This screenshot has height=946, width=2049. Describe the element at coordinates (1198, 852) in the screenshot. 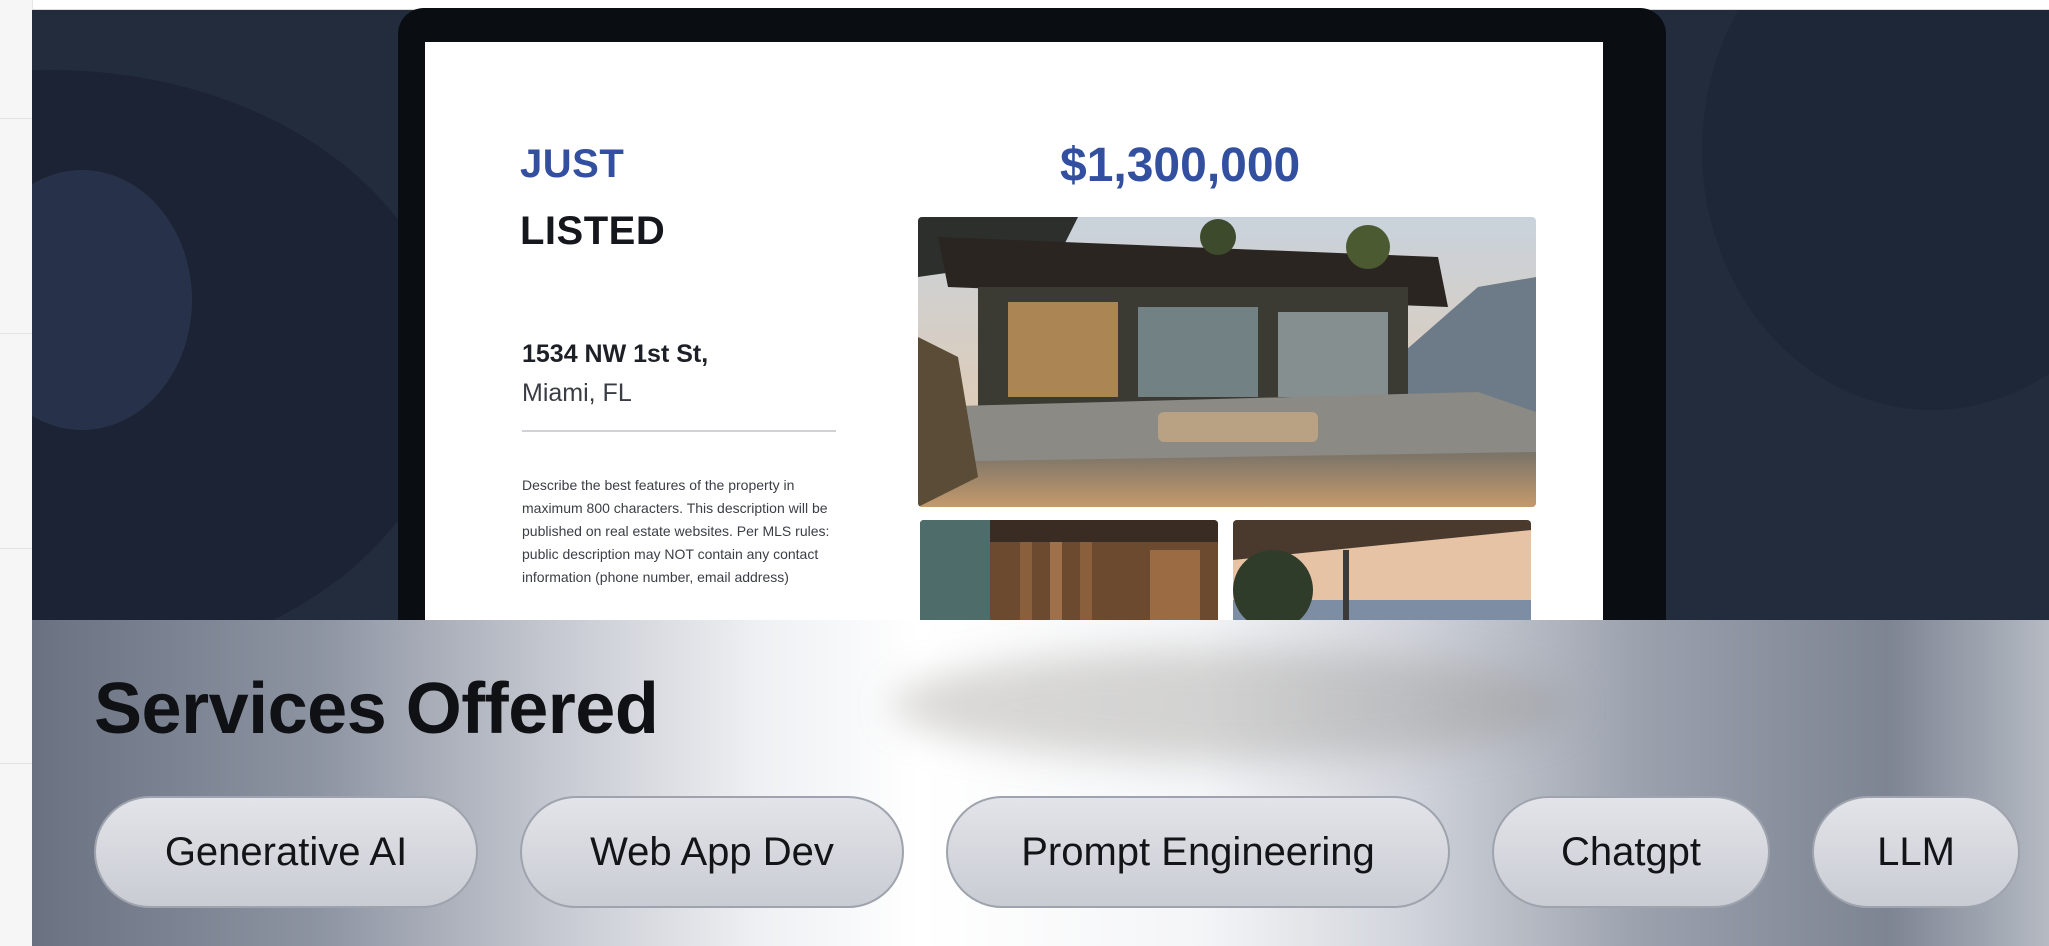

I see `service-tag-prompt-engineering: Prompt Engineering` at that location.